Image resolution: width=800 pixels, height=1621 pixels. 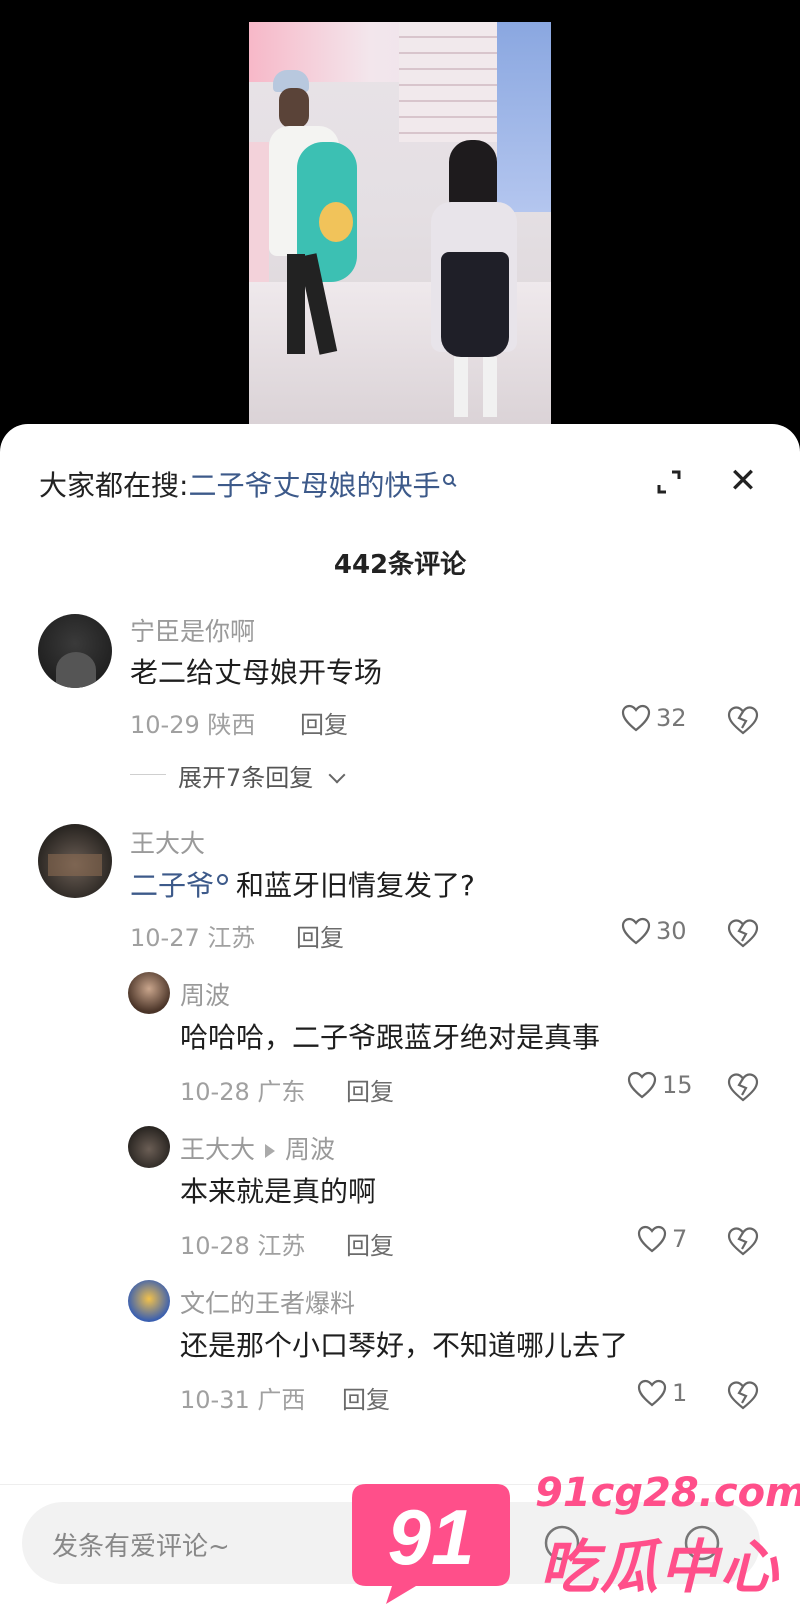 What do you see at coordinates (400, 232) in the screenshot?
I see `video-frame` at bounding box center [400, 232].